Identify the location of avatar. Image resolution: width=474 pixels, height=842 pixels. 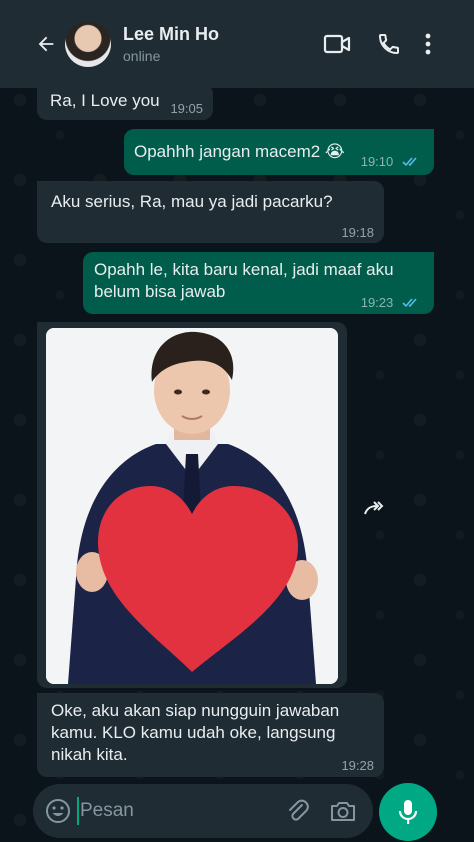
(88, 44).